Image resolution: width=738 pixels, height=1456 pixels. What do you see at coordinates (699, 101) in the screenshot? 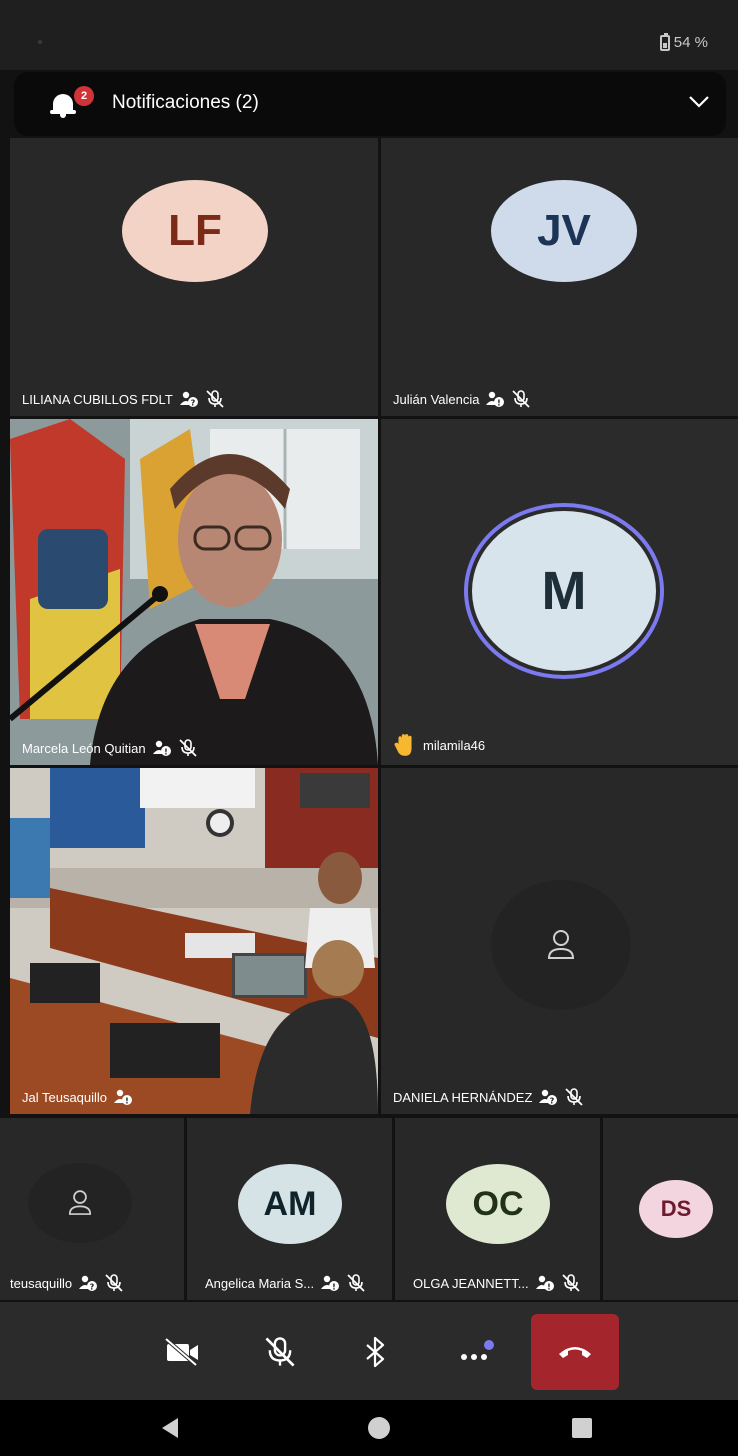
I see `chevron-down-icon` at bounding box center [699, 101].